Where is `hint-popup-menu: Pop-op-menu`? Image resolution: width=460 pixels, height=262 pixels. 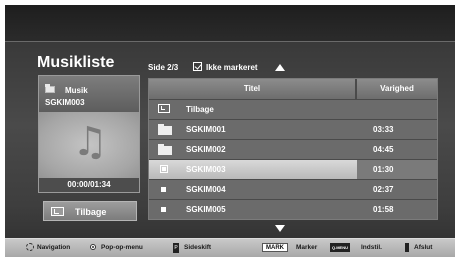 hint-popup-menu: Pop-op-menu is located at coordinates (122, 247).